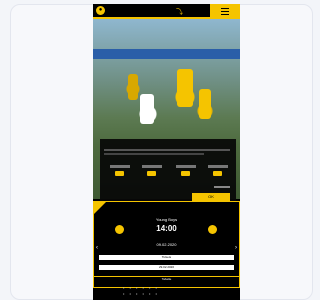 This screenshot has width=320, height=300. I want to click on table-header: Tabelle, so click(166, 279).